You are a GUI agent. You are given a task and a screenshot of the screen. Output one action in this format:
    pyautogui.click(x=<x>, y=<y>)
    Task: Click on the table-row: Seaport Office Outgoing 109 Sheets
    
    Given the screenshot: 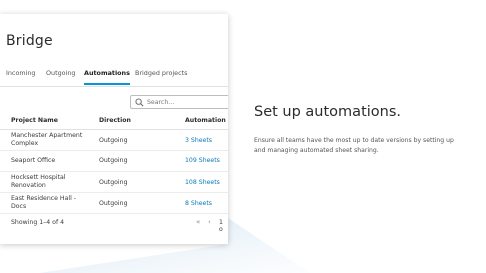 What is the action you would take?
    pyautogui.click(x=114, y=161)
    